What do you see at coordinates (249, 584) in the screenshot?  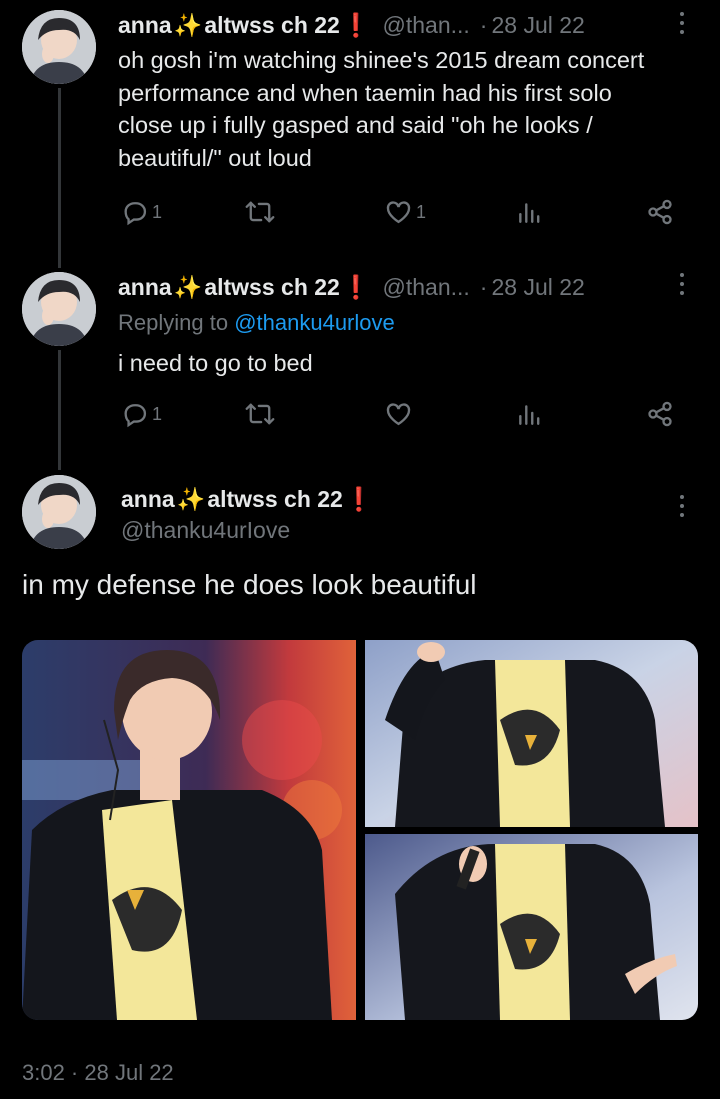 I see `main-tweet-text: in my defense he does look beautiful` at bounding box center [249, 584].